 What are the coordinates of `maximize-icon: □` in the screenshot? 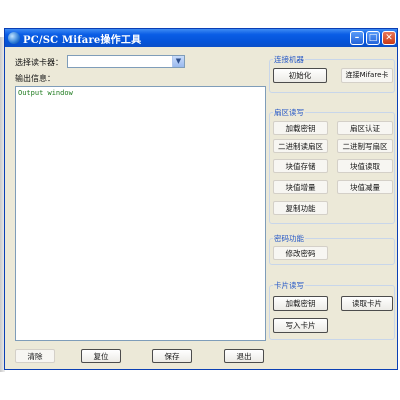 It's located at (373, 38).